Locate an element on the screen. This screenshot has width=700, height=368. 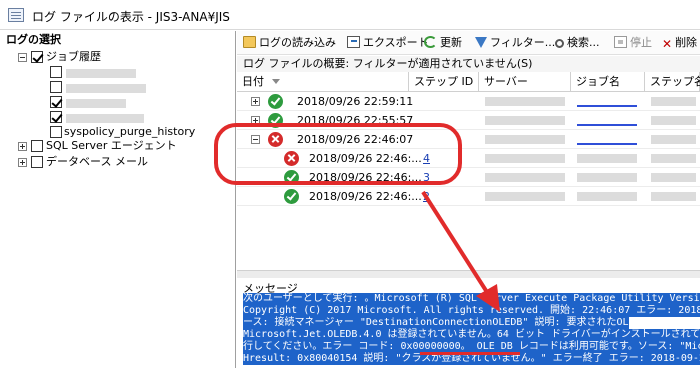
table-row: 2018/09/26 22:55:57 is located at coordinates (468, 120).